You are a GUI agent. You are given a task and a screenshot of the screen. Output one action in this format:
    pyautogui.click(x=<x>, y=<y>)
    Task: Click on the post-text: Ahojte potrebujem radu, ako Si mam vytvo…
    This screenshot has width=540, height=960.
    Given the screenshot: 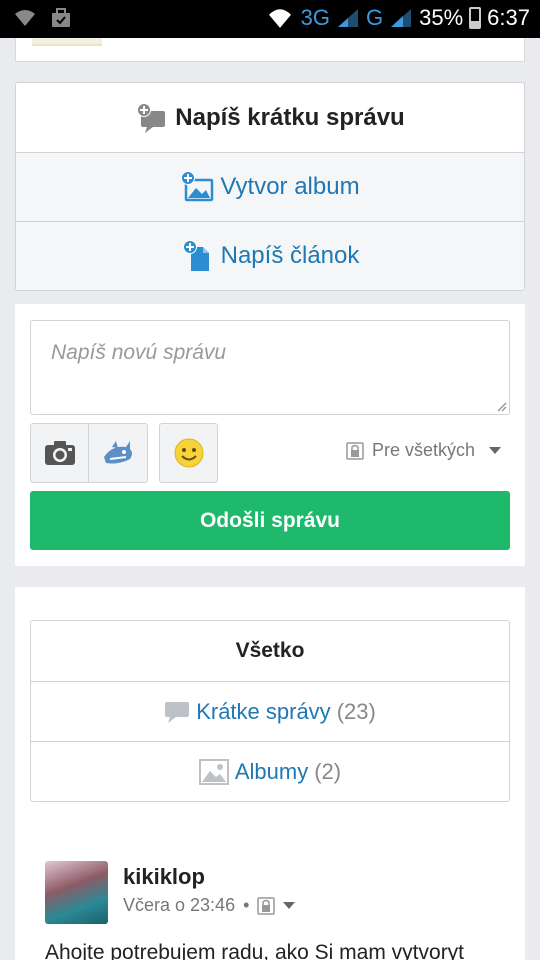 What is the action you would take?
    pyautogui.click(x=255, y=950)
    